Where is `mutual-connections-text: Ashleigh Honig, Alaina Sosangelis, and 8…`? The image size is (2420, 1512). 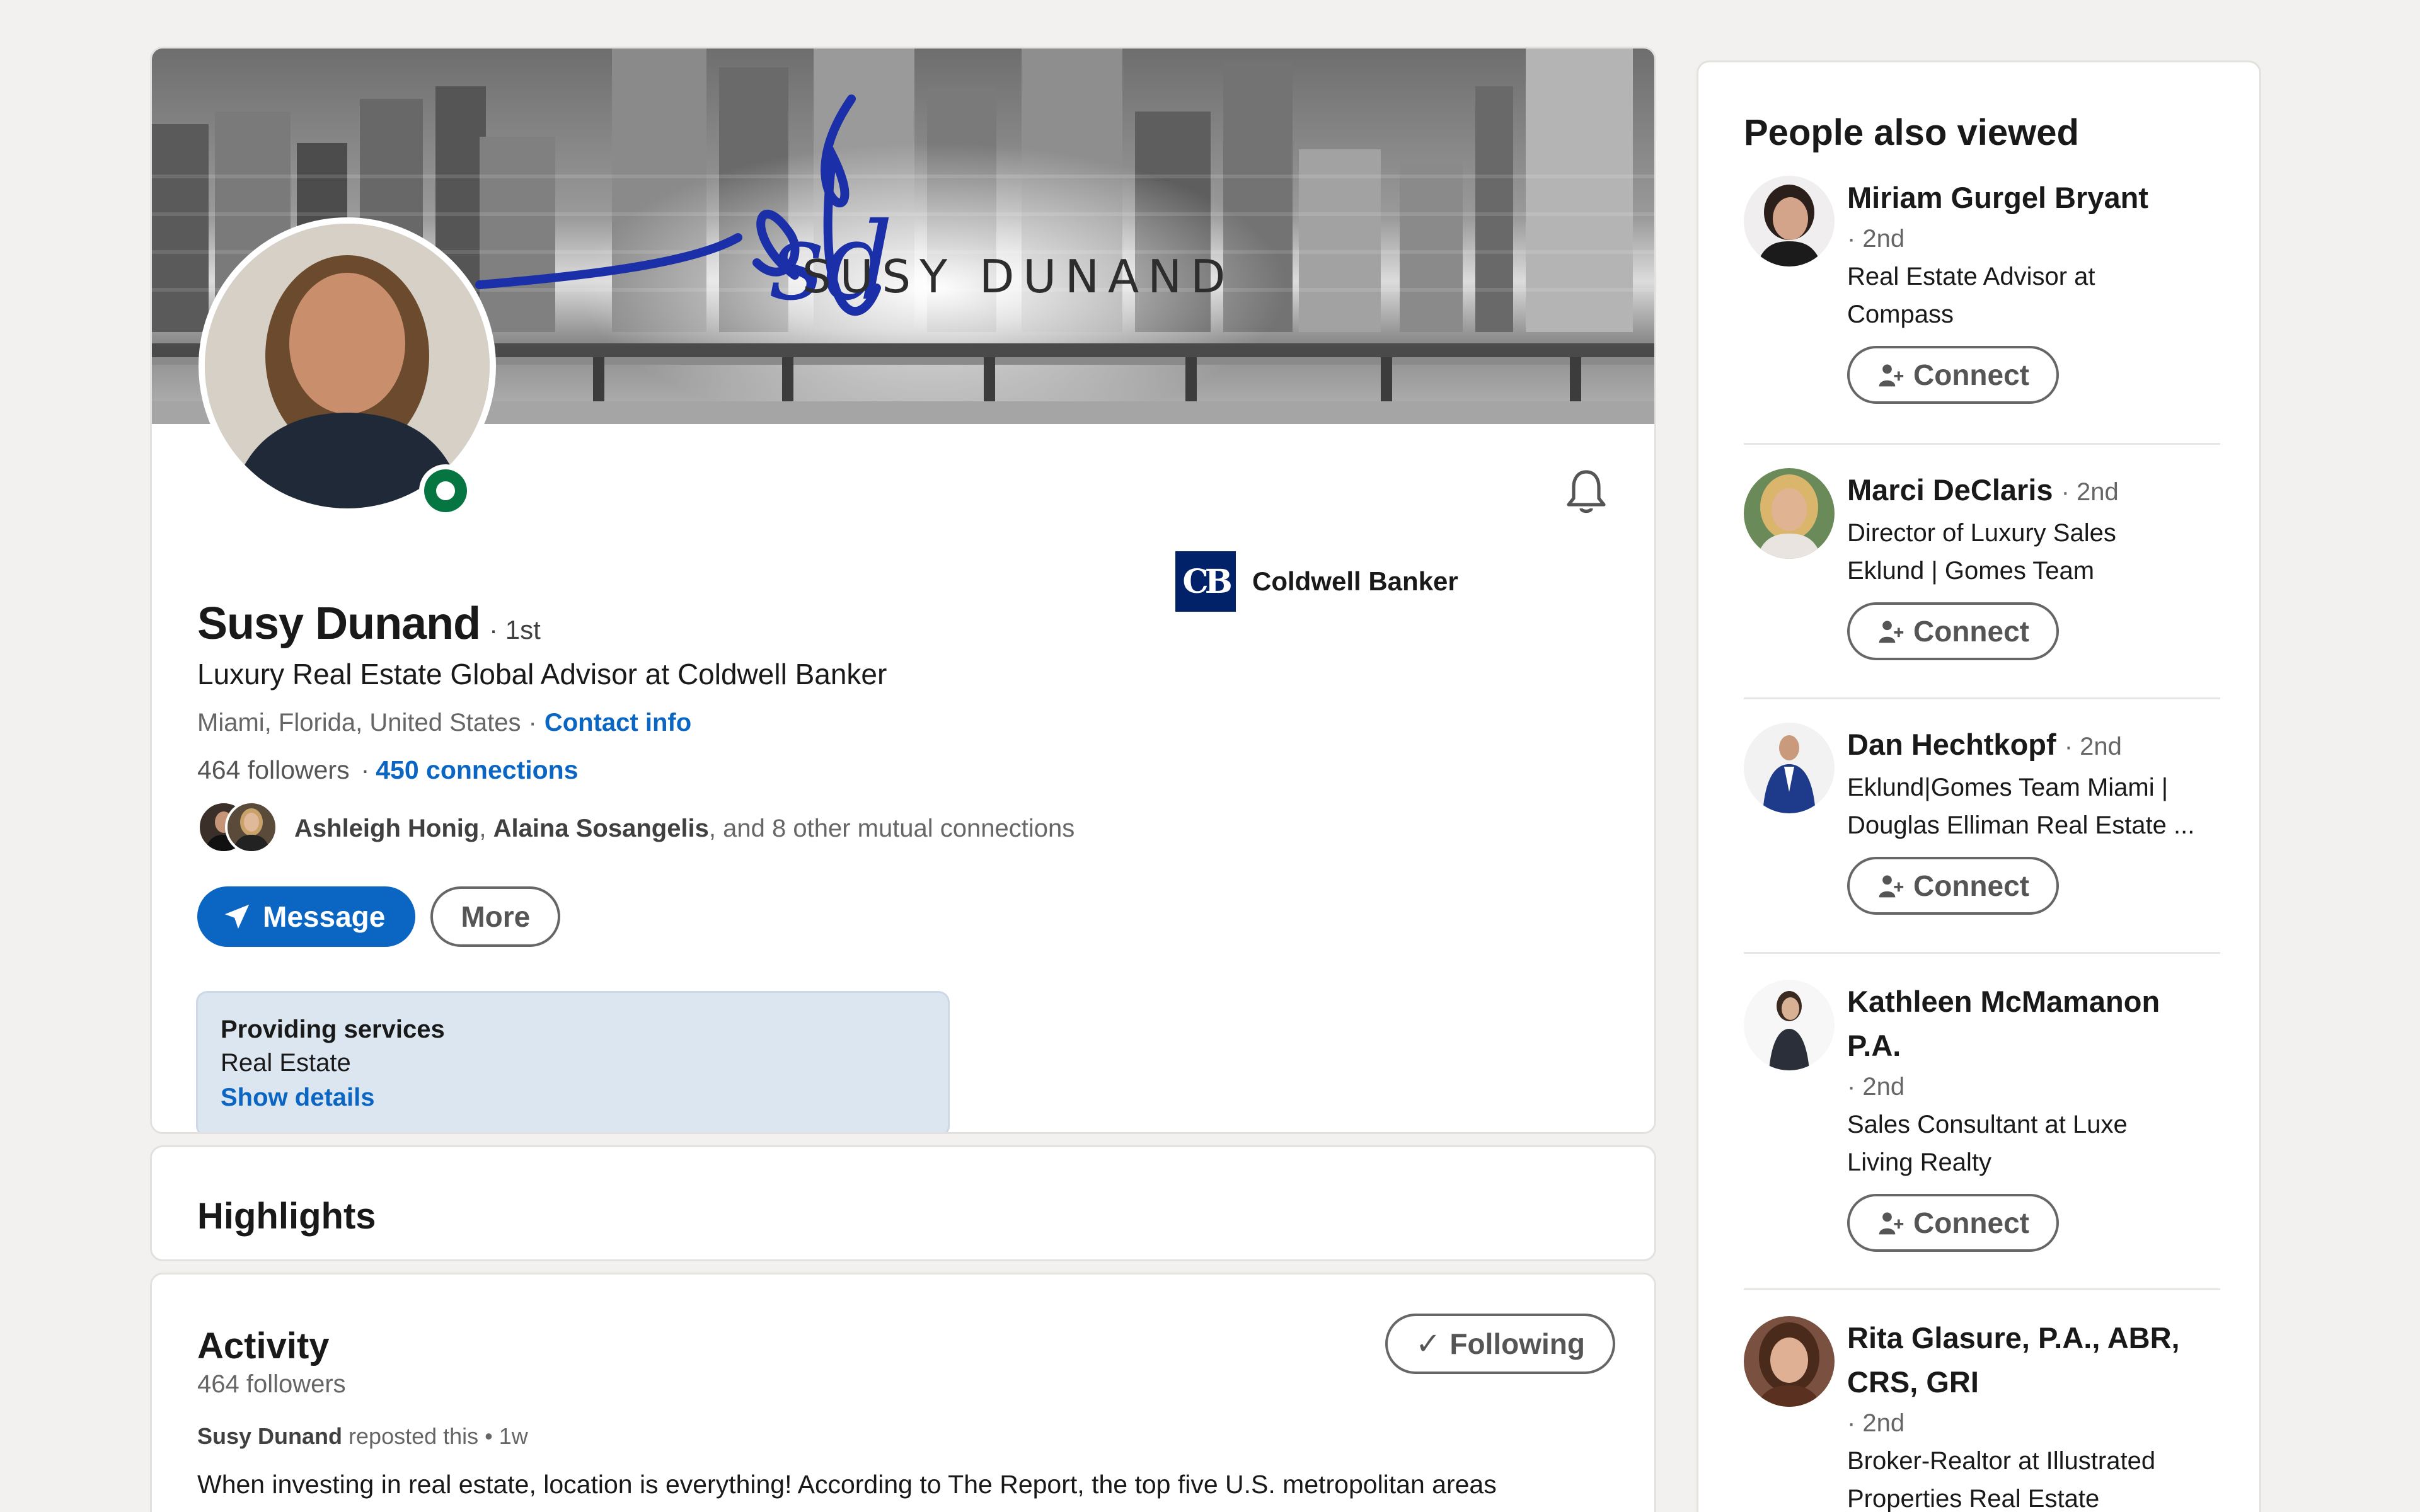
mutual-connections-text: Ashleigh Honig, Alaina Sosangelis, and 8… is located at coordinates (685, 829).